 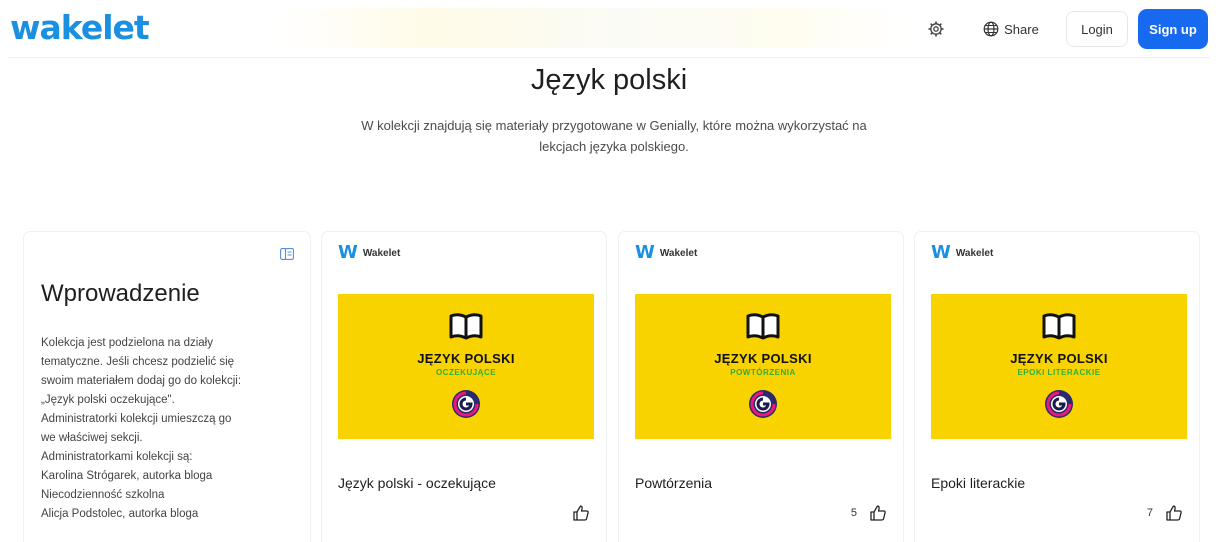 I want to click on settings-button, so click(x=936, y=29).